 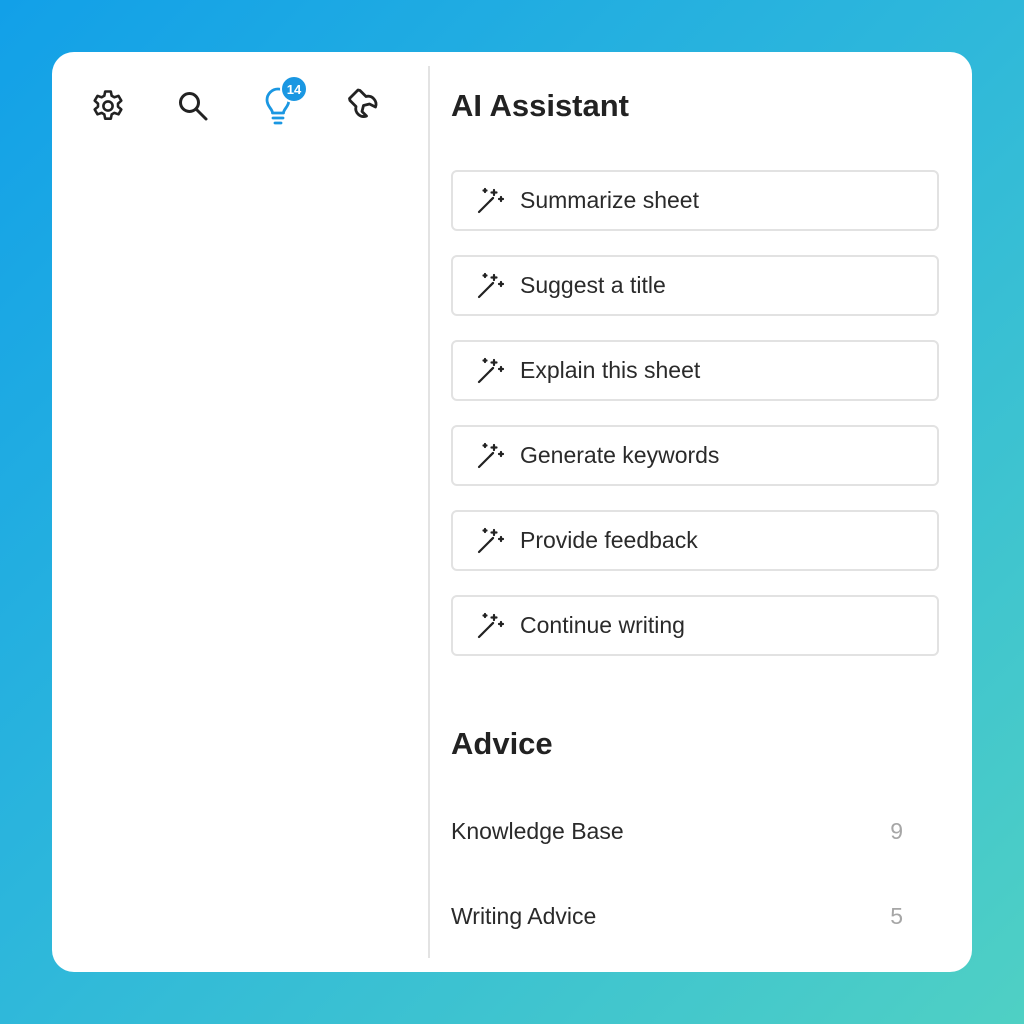 What do you see at coordinates (681, 888) in the screenshot?
I see `advice-list: Knowledge Base 9 Writing Advice 5` at bounding box center [681, 888].